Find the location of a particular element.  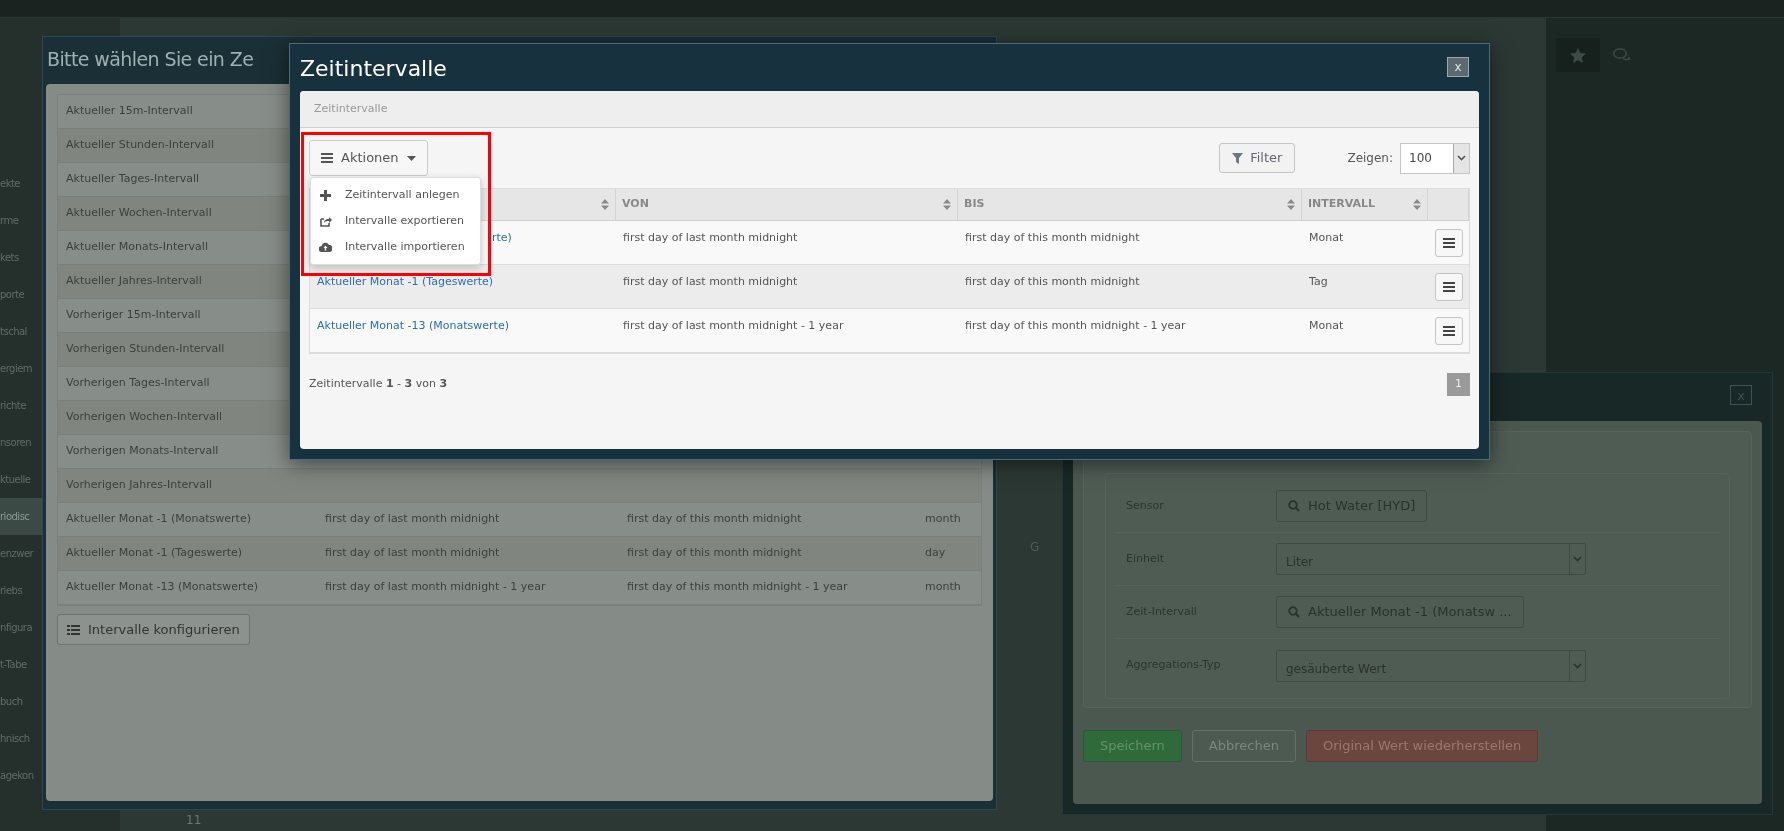

interval-name: Aktueller Monat -1 (Monatswerte) is located at coordinates (189, 519).